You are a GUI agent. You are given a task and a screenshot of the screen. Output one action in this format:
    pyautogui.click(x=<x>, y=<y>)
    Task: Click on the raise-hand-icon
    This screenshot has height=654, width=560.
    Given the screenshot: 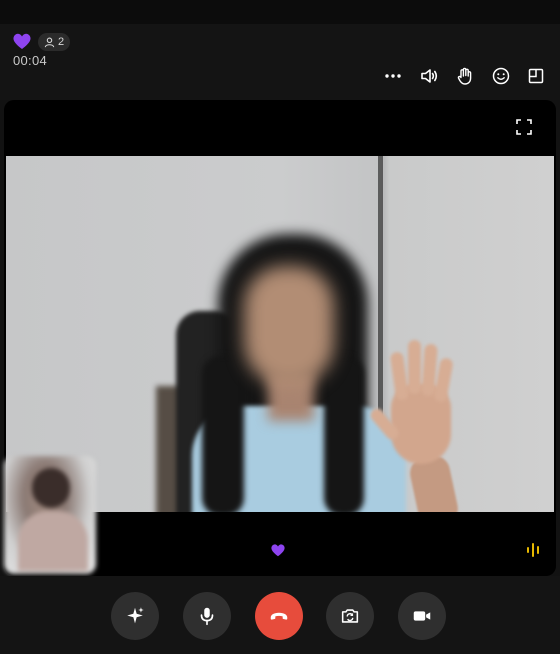 What is the action you would take?
    pyautogui.click(x=464, y=76)
    